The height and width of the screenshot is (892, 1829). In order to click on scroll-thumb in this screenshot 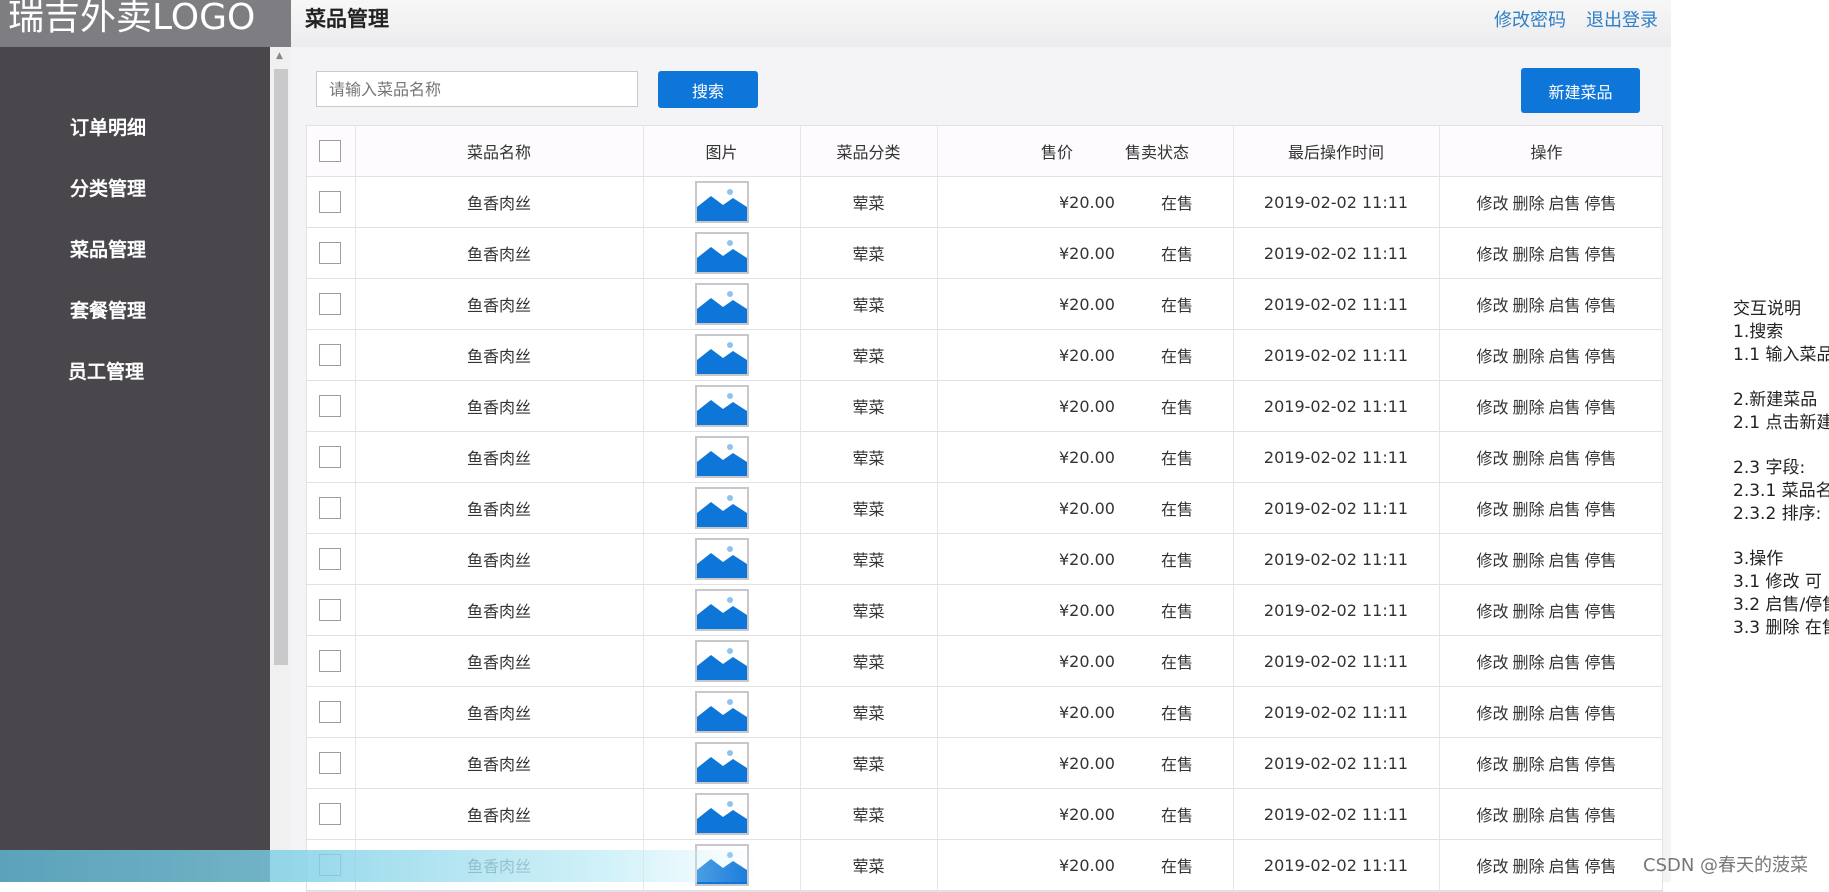, I will do `click(281, 367)`.